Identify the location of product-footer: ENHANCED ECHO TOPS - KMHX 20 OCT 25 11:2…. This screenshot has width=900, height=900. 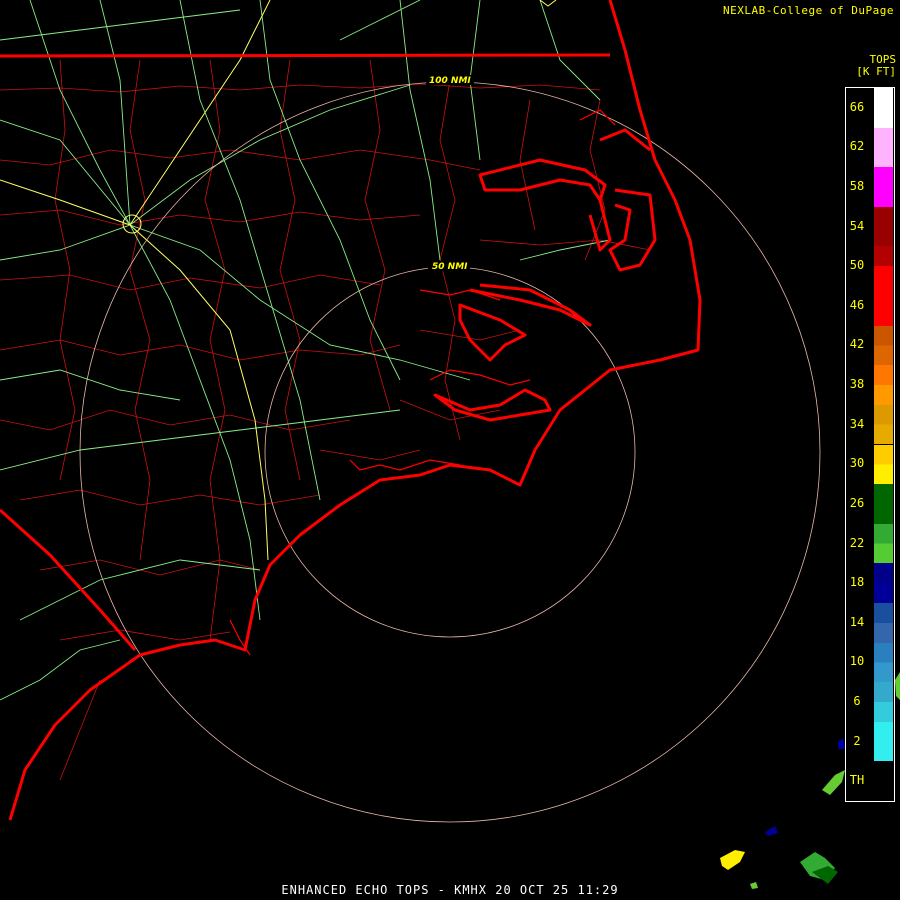
(450, 890).